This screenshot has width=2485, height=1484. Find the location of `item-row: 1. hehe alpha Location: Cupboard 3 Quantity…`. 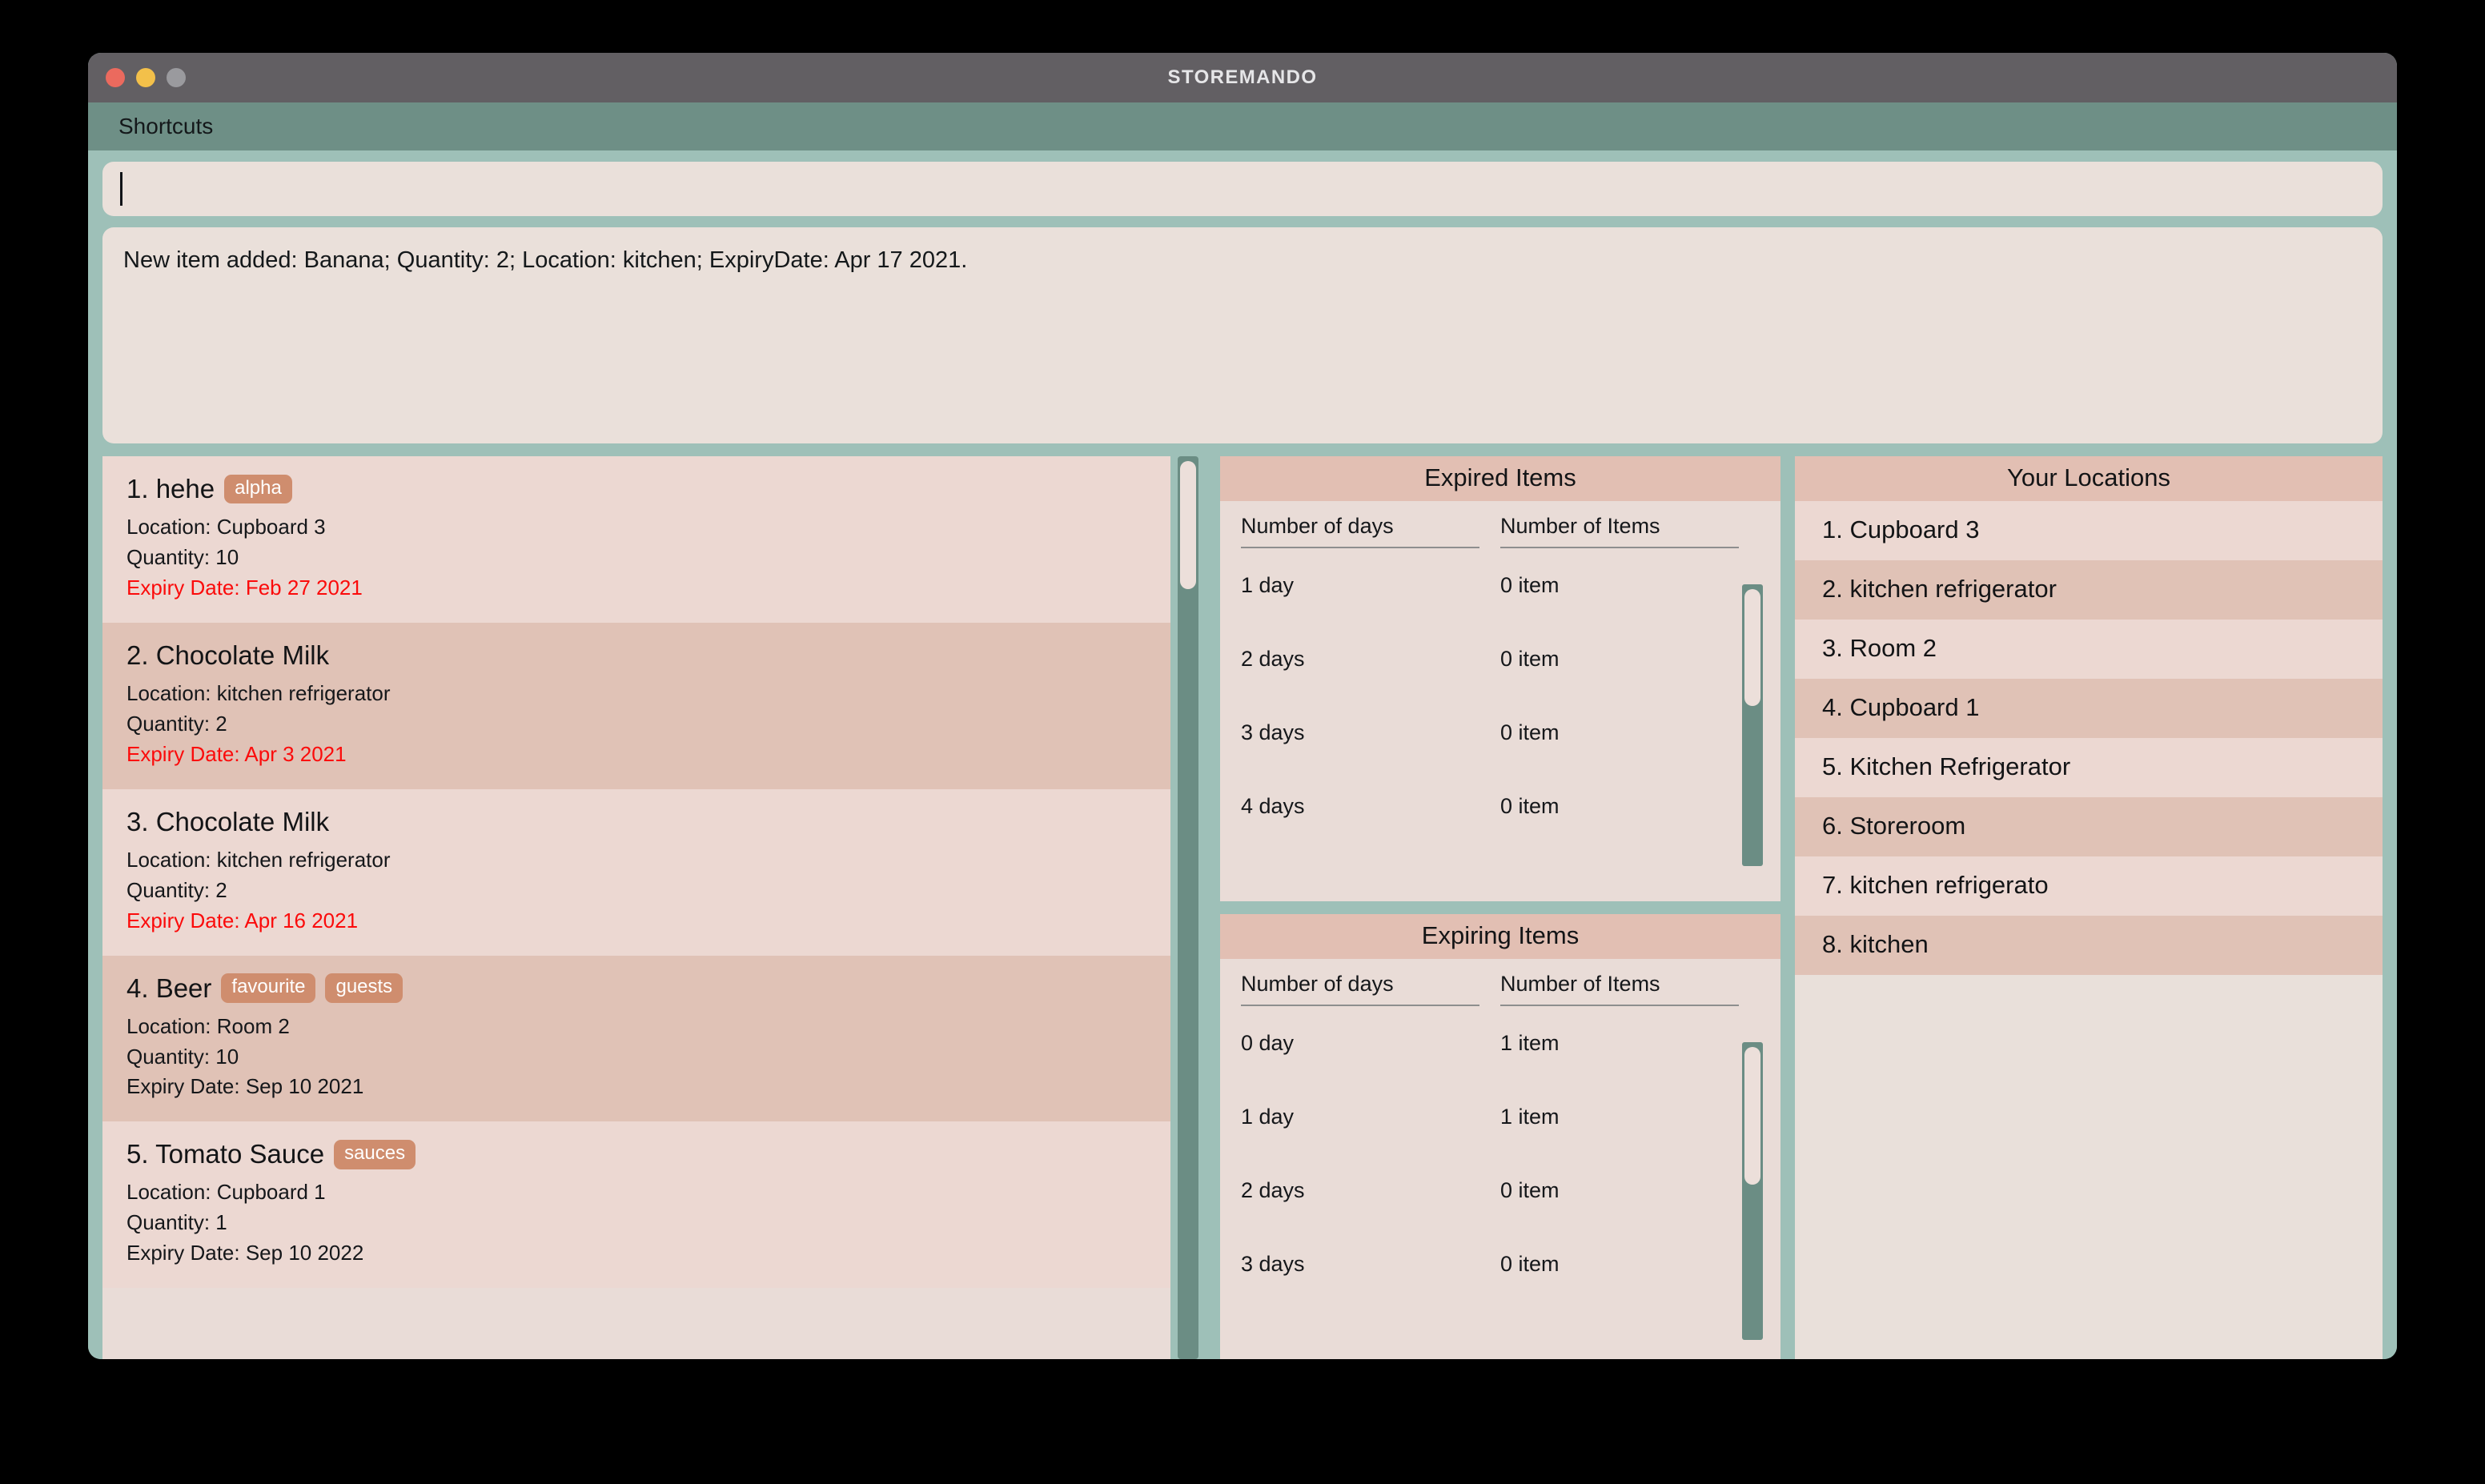

item-row: 1. hehe alpha Location: Cupboard 3 Quantity… is located at coordinates (636, 539).